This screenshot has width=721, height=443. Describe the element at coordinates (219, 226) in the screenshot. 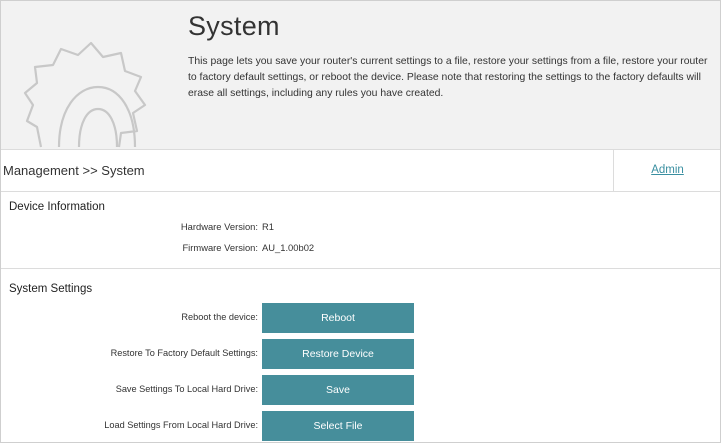

I see `hardware-version-label: Hardware Version:` at that location.